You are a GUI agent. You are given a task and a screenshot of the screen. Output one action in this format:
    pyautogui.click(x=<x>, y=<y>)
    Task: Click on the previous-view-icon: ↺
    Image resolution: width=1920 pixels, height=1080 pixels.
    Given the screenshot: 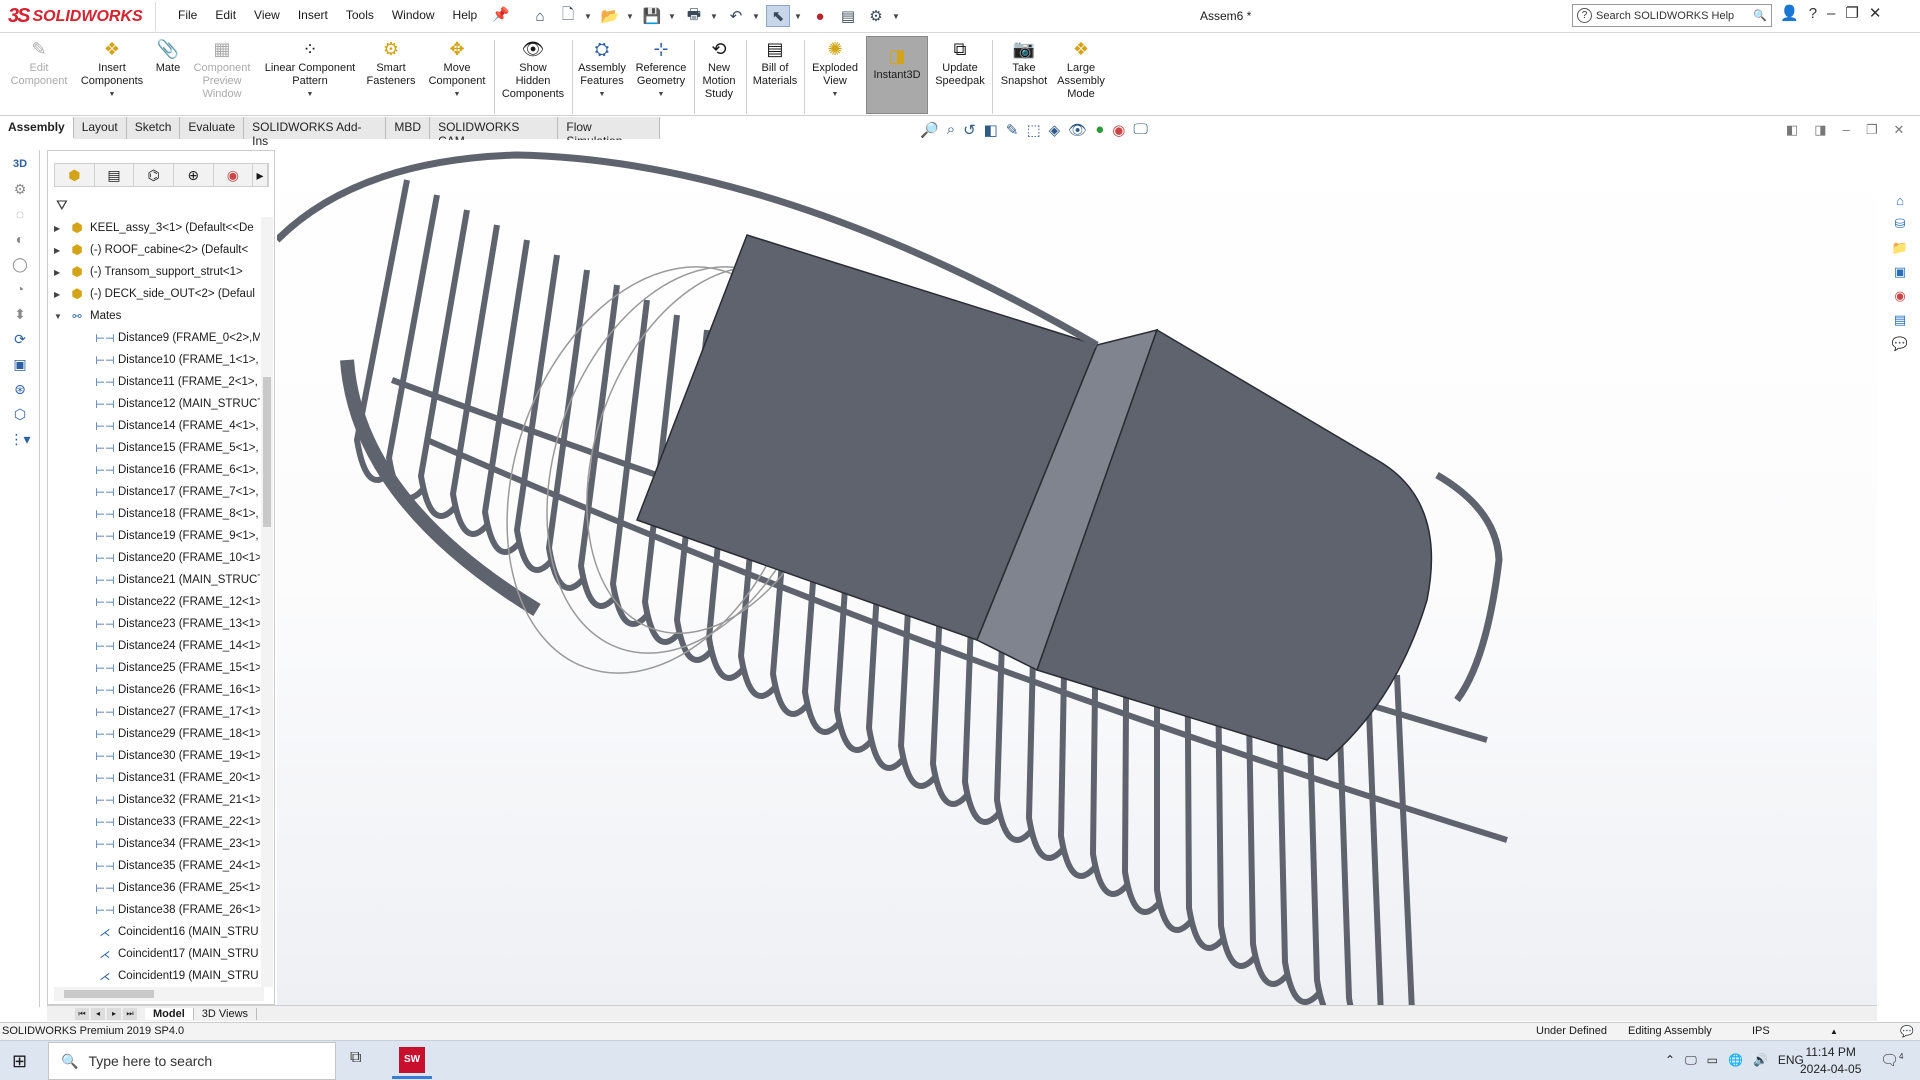 What is the action you would take?
    pyautogui.click(x=969, y=130)
    